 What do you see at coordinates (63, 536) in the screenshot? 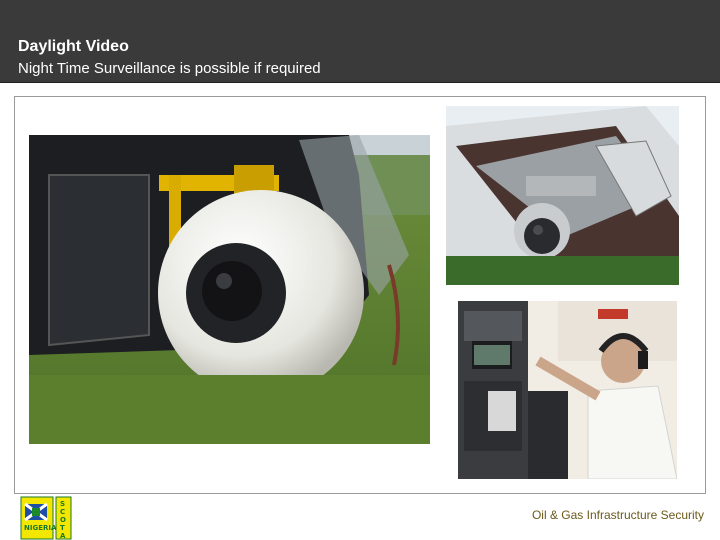
I see `svg-text: A` at bounding box center [63, 536].